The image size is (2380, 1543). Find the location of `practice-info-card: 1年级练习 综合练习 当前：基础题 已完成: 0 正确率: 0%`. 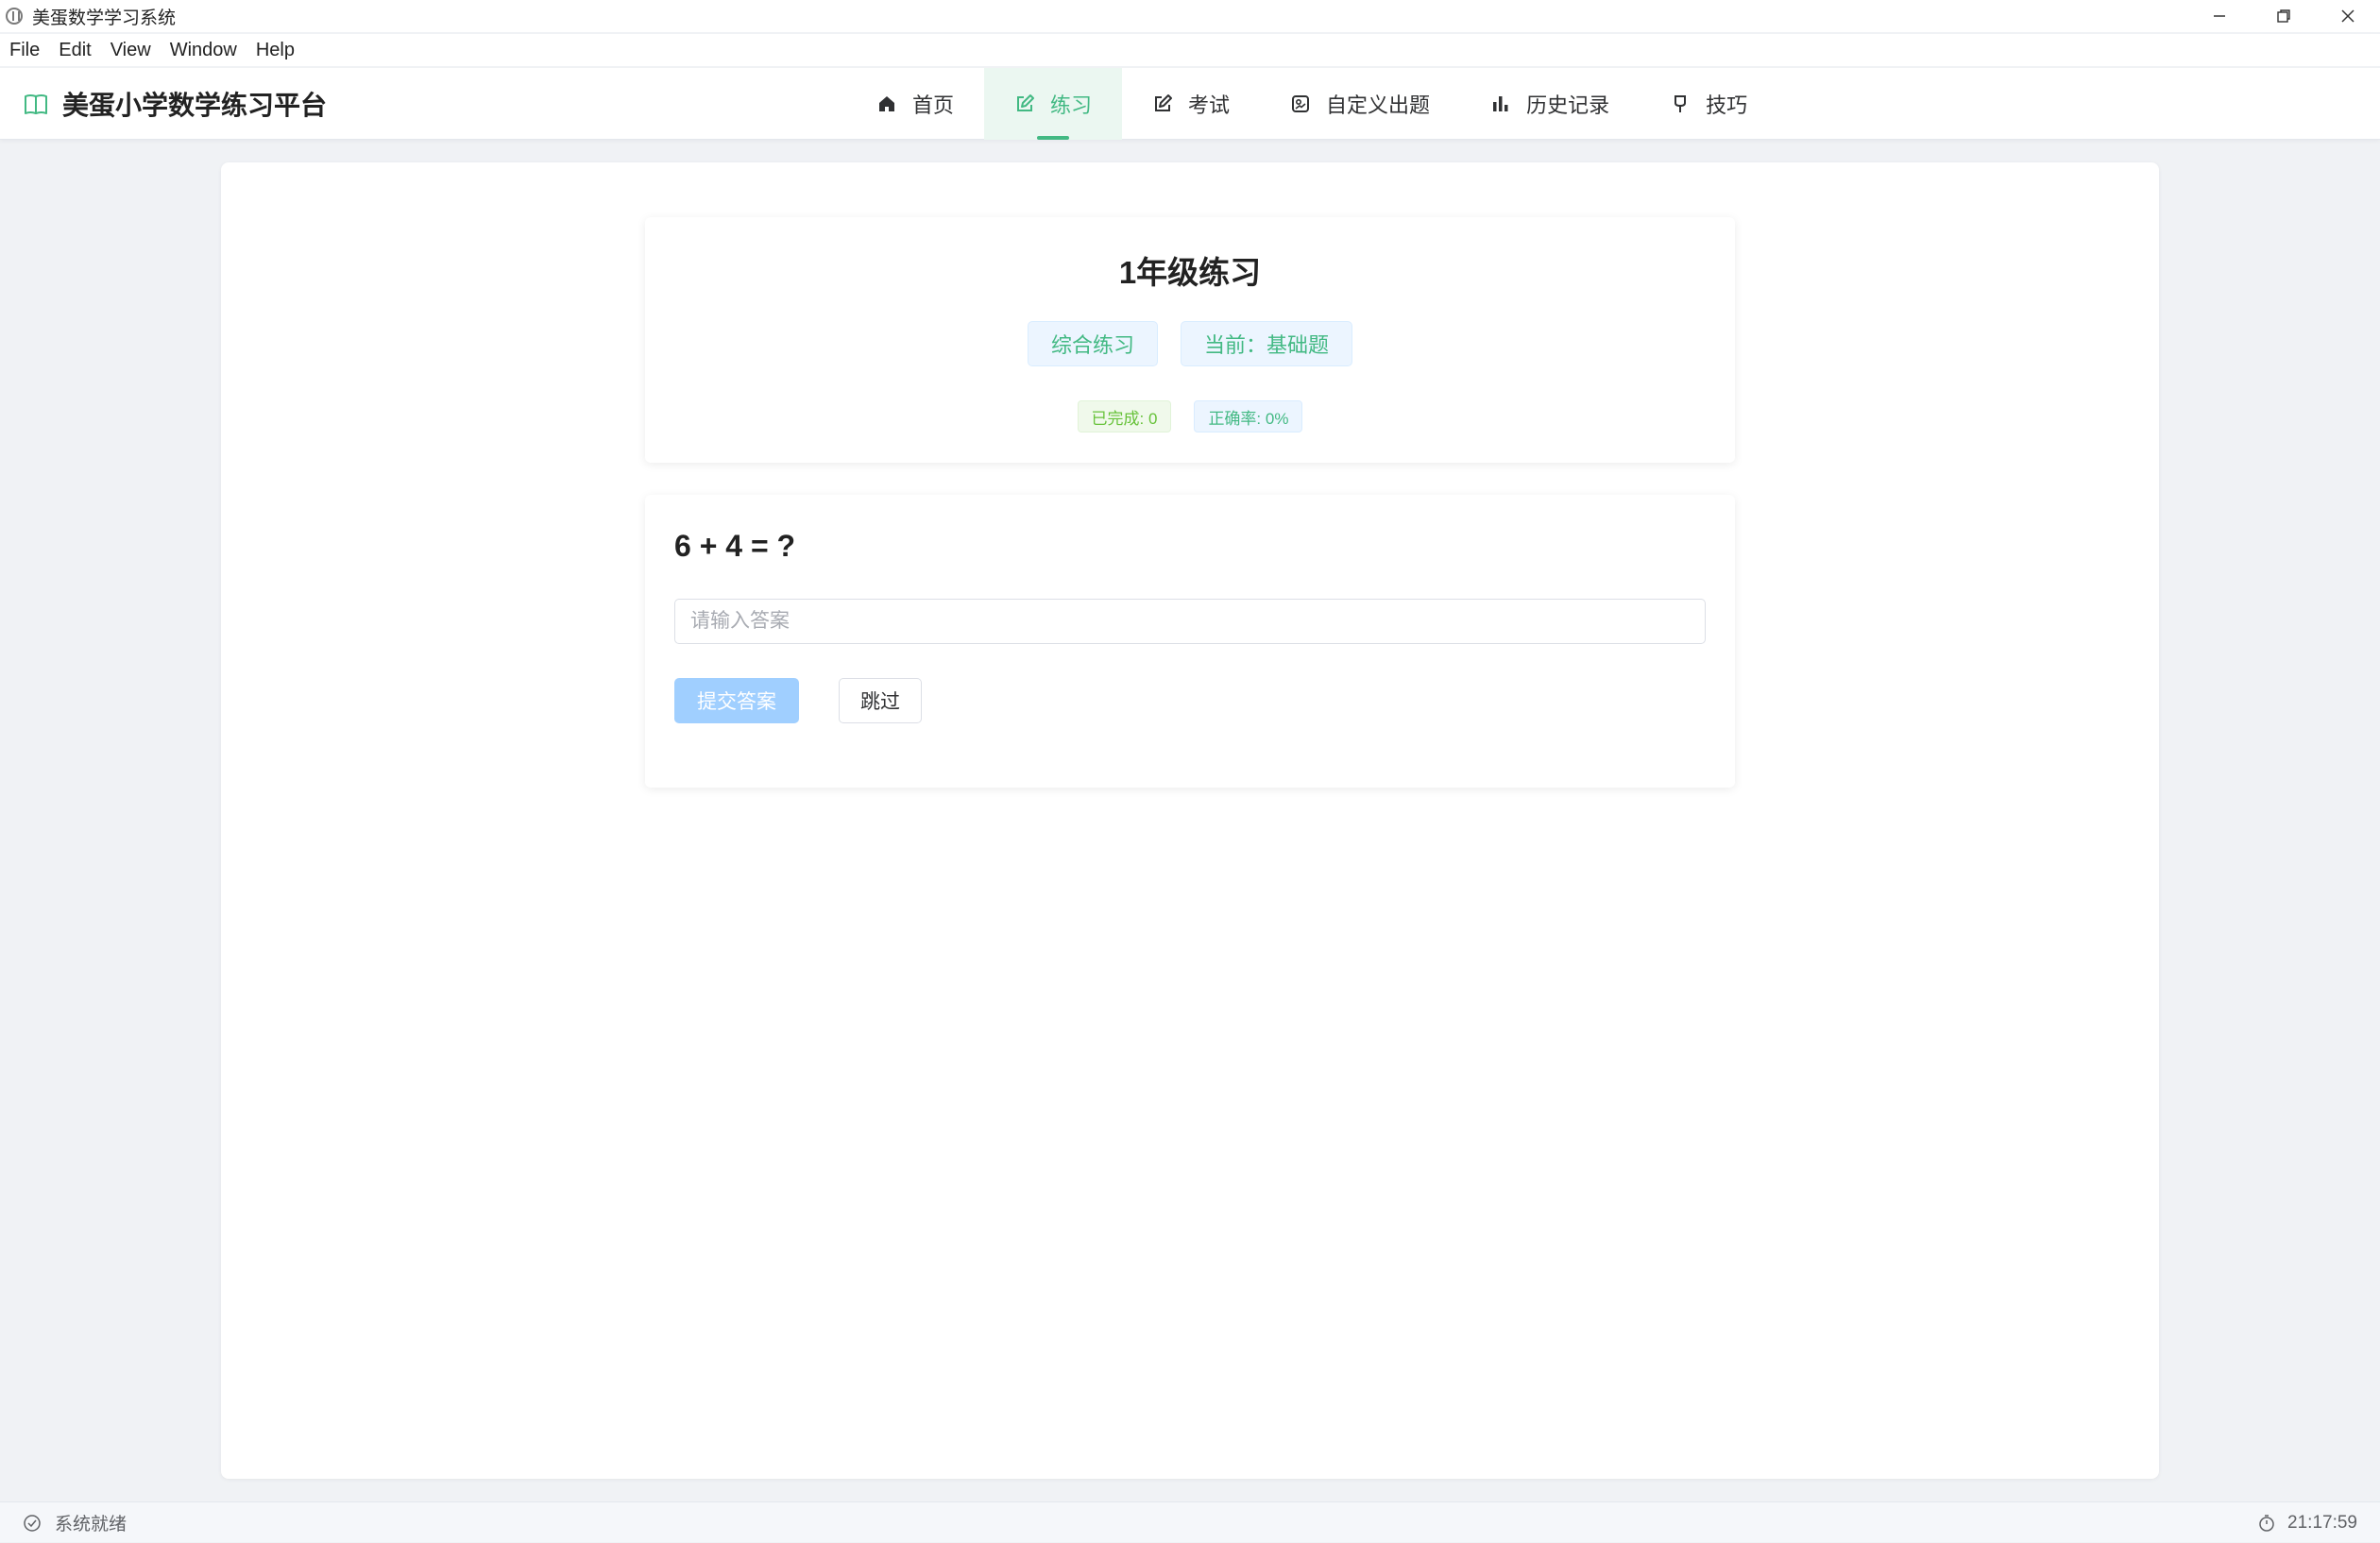

practice-info-card: 1年级练习 综合练习 当前：基础题 已完成: 0 正确率: 0% is located at coordinates (1190, 340).